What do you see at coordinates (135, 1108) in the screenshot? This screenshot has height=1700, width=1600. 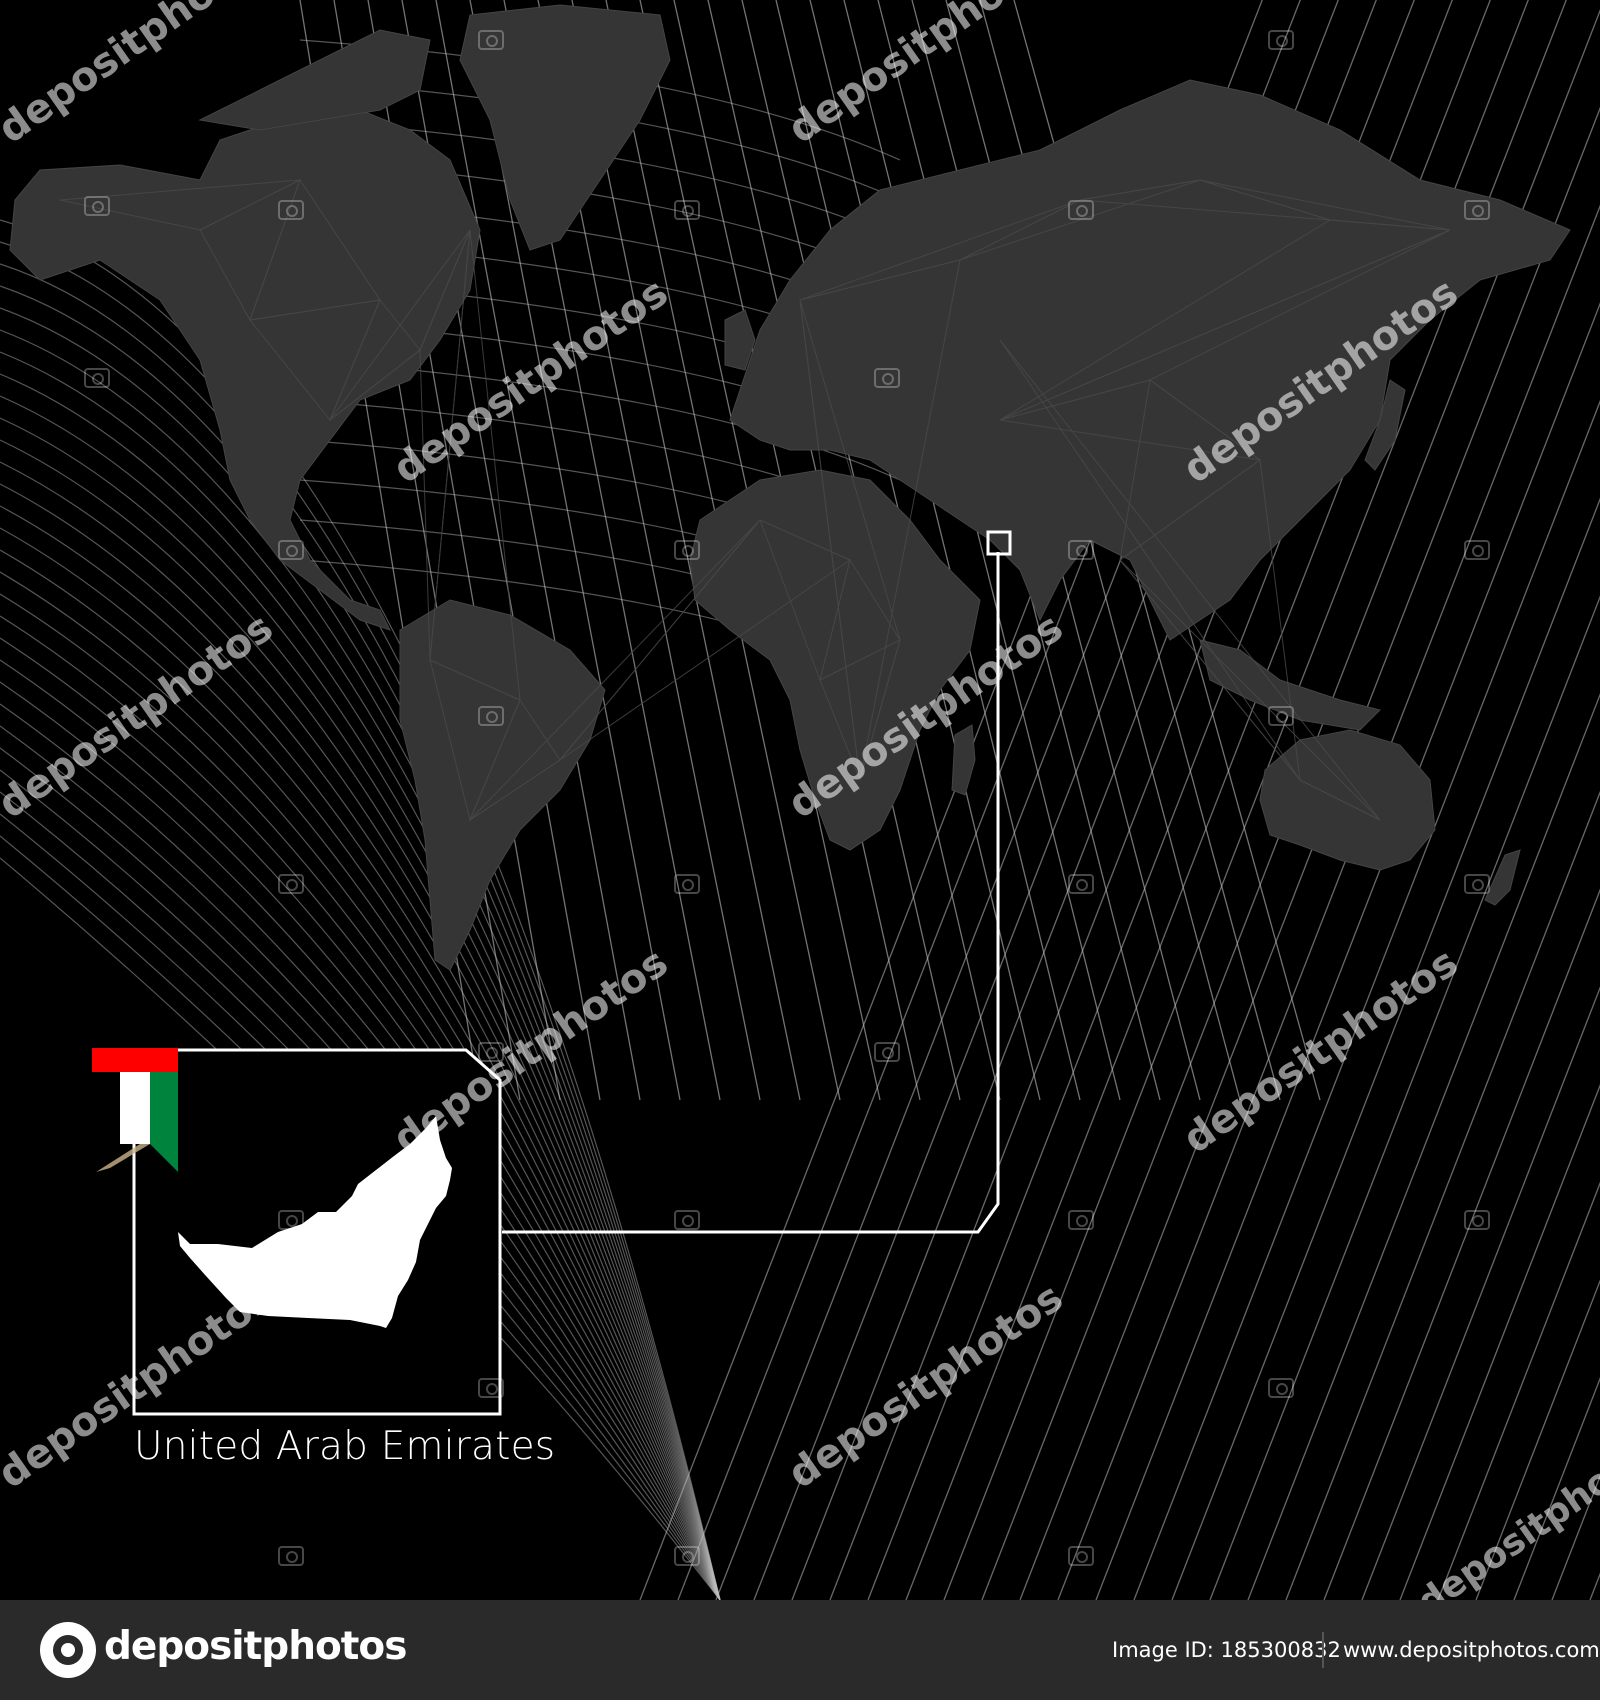 I see `flag-white-stripe` at bounding box center [135, 1108].